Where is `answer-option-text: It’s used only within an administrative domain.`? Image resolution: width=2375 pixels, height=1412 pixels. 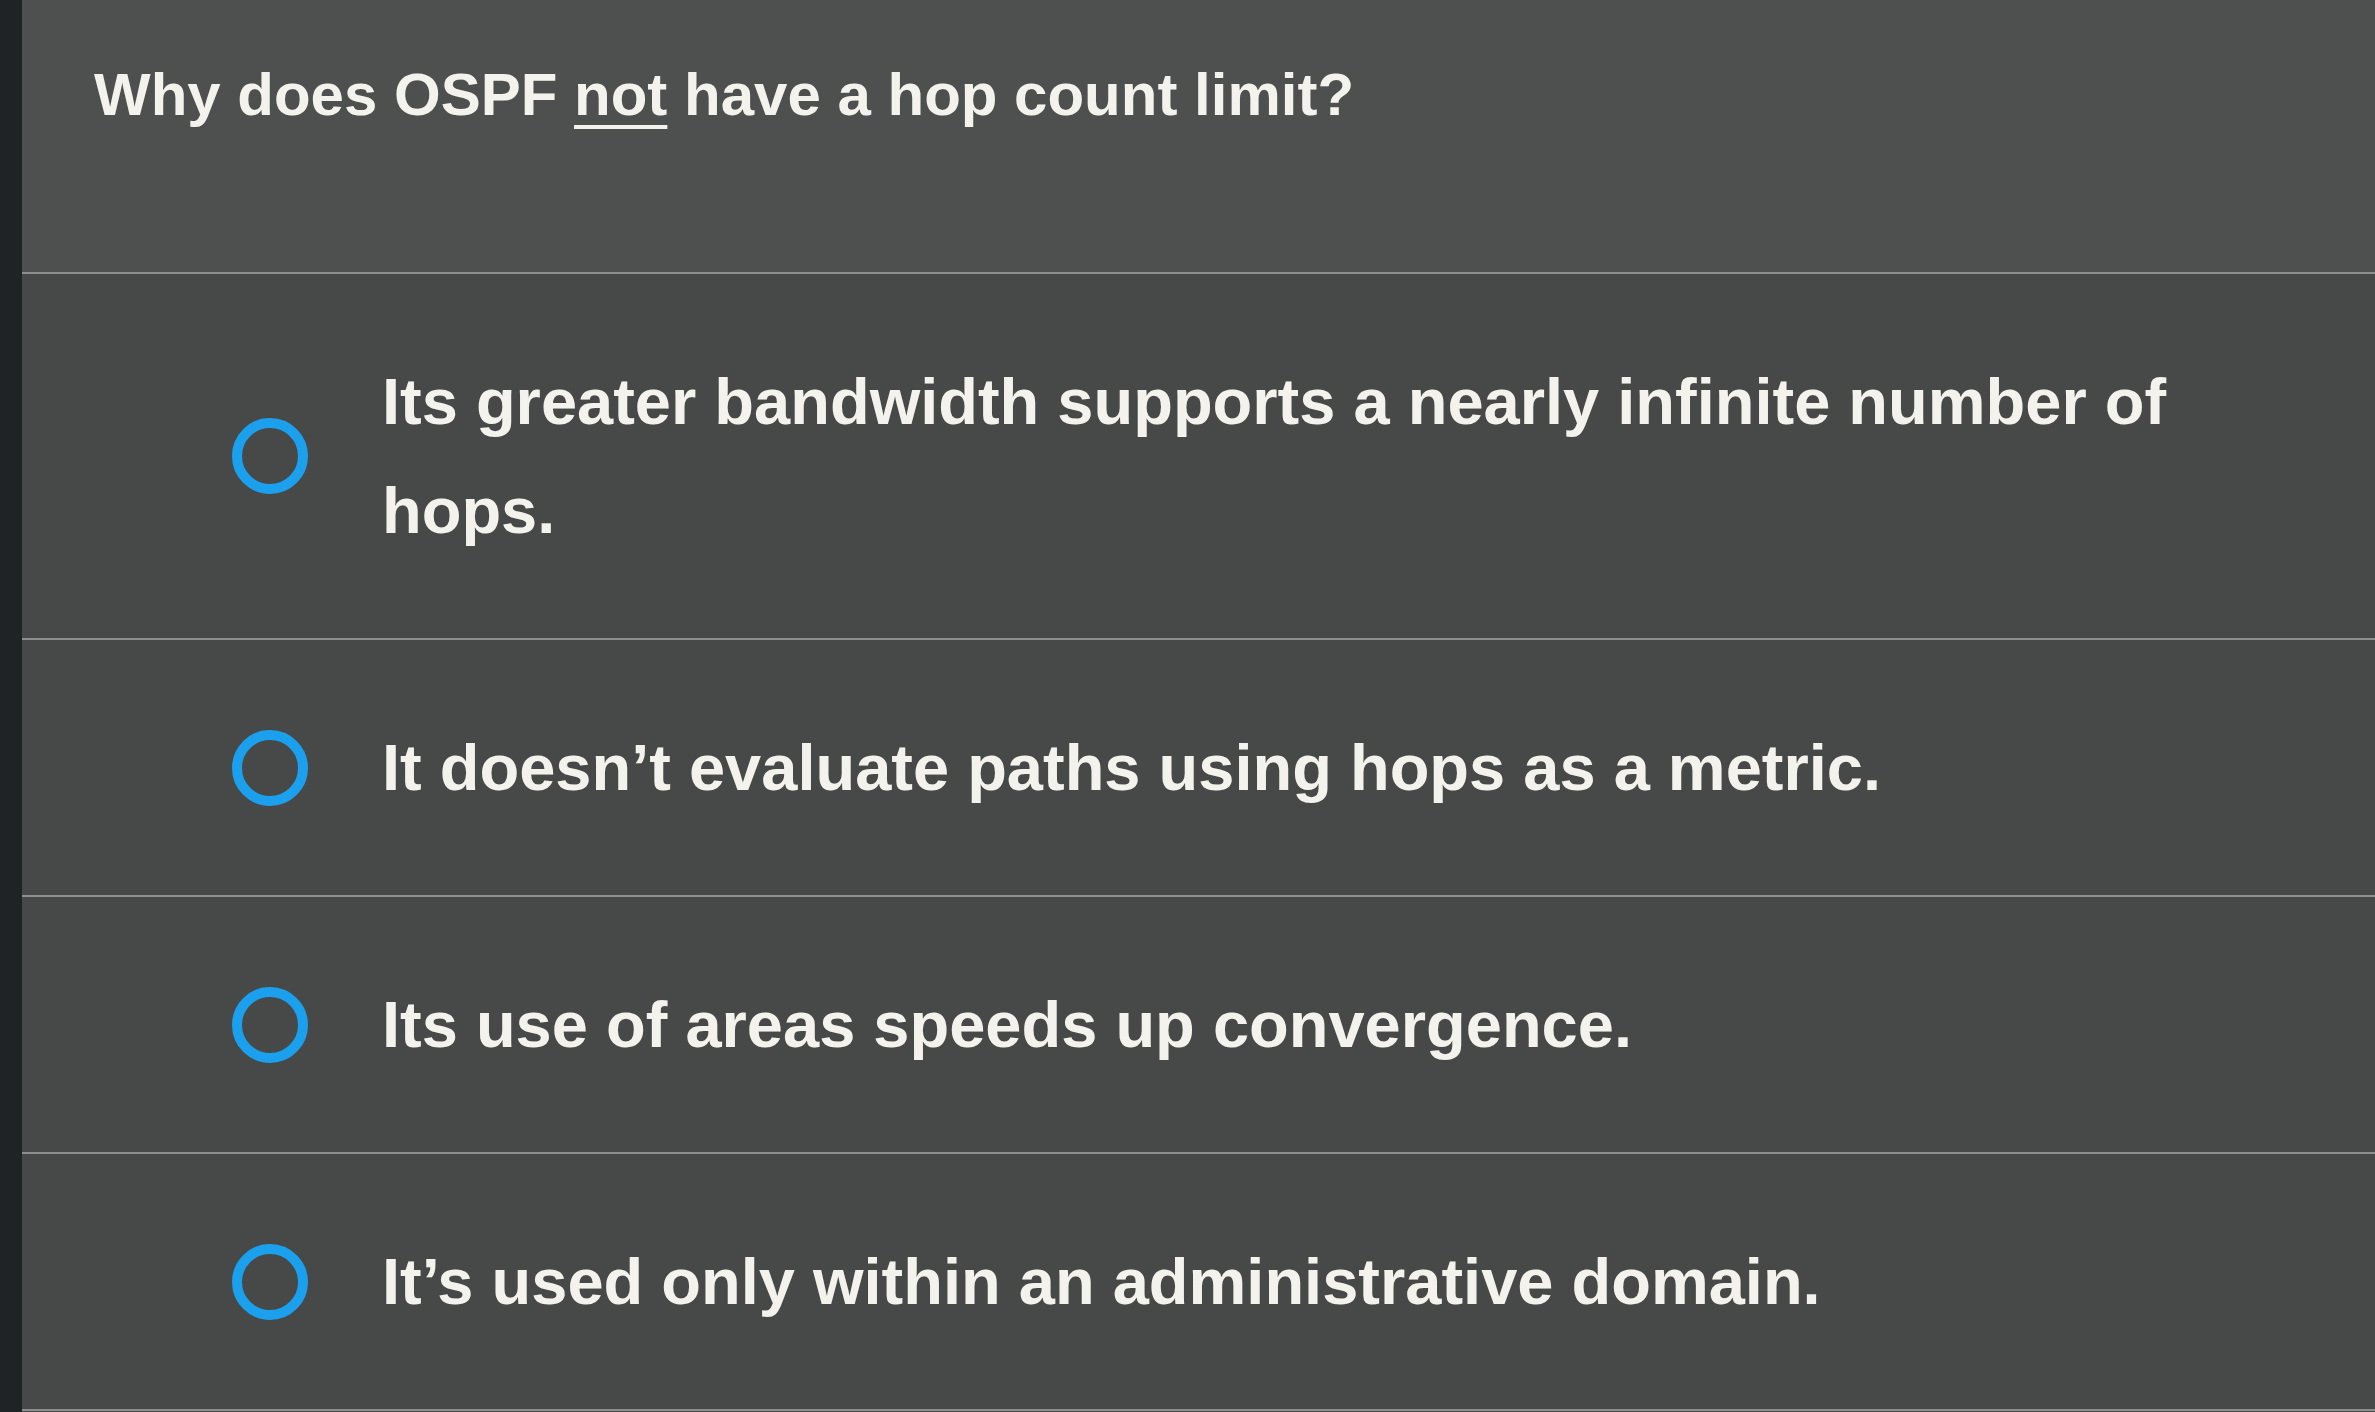
answer-option-text: It’s used only within an administrative domain. is located at coordinates (1101, 1282).